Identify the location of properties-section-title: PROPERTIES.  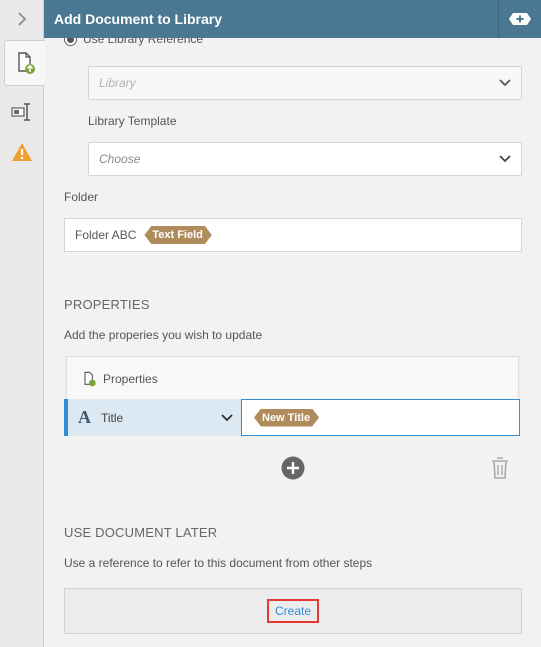
(107, 304).